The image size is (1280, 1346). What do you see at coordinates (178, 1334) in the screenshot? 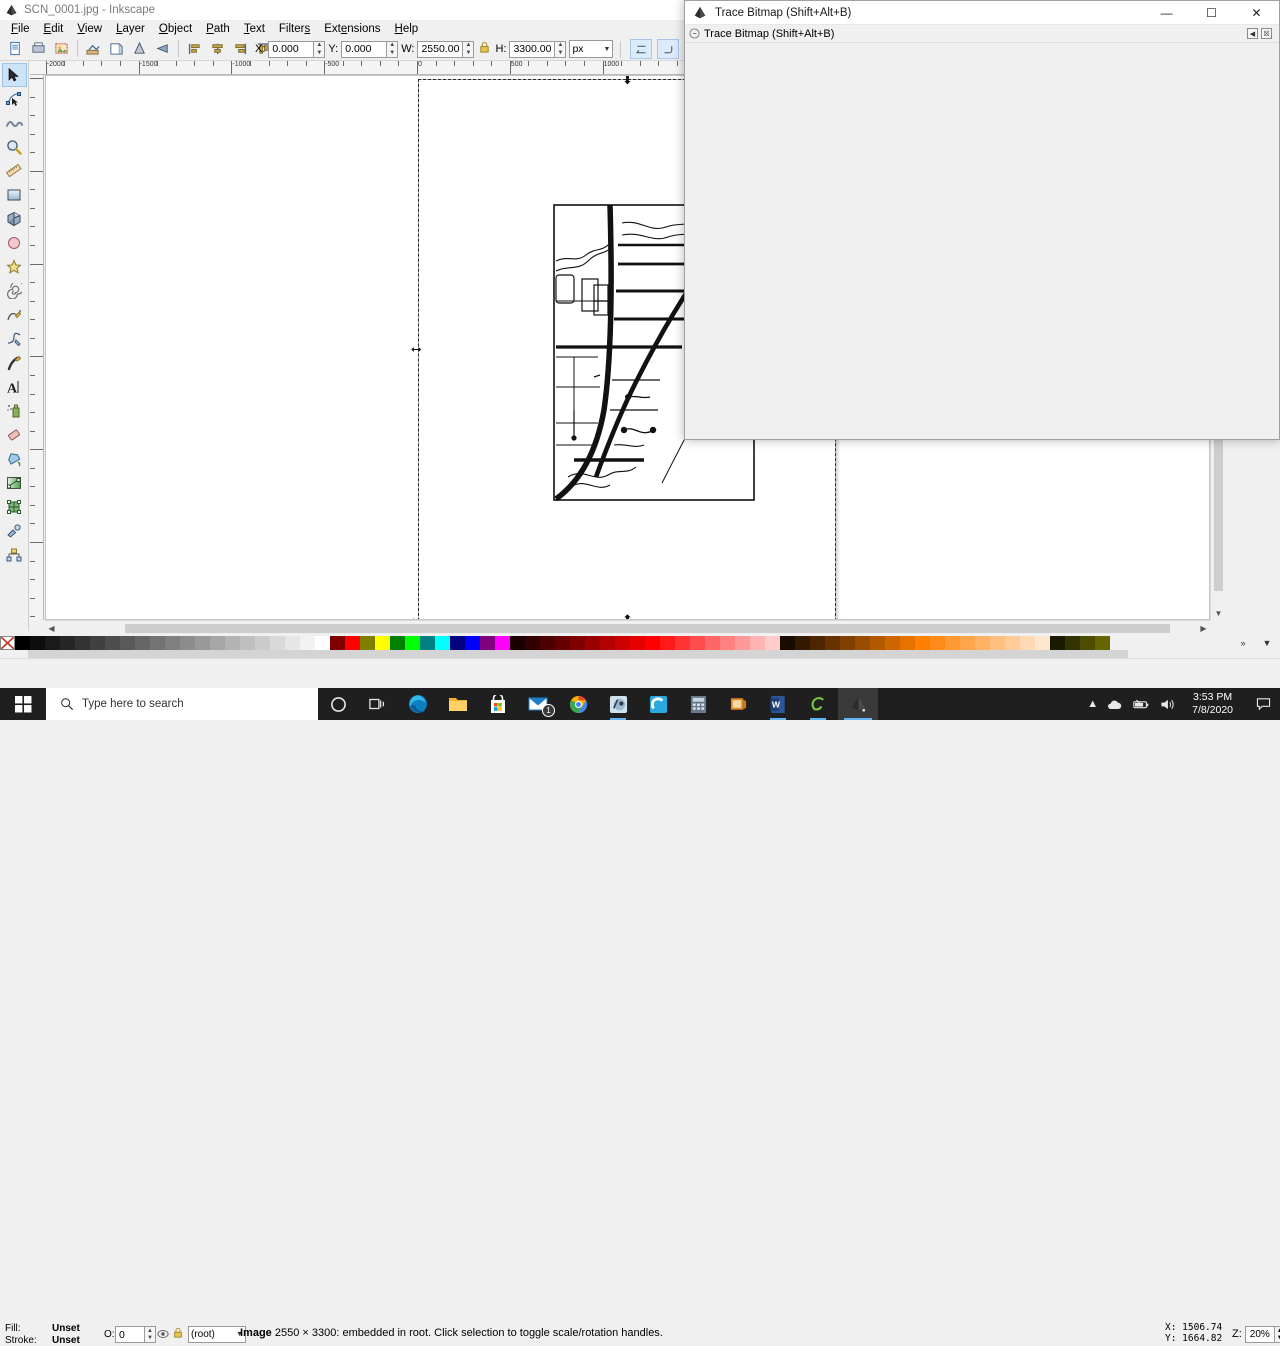
I see `layer-lock-icon` at bounding box center [178, 1334].